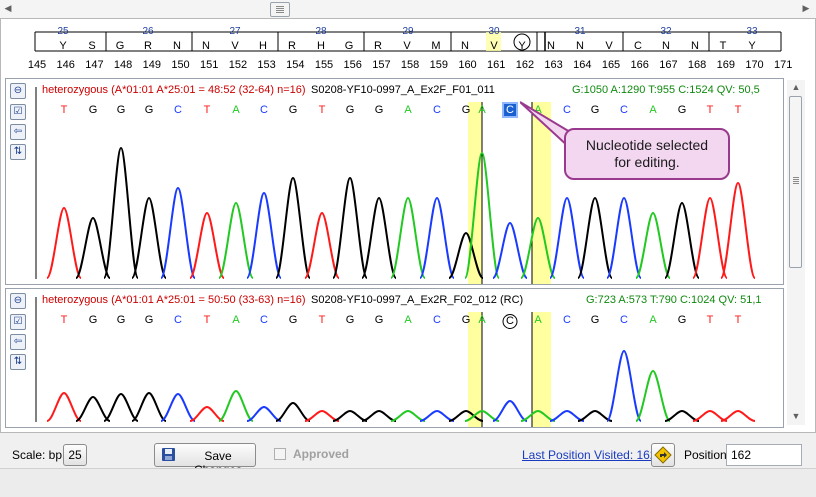  I want to click on scroll-down-icon: ▼, so click(796, 416).